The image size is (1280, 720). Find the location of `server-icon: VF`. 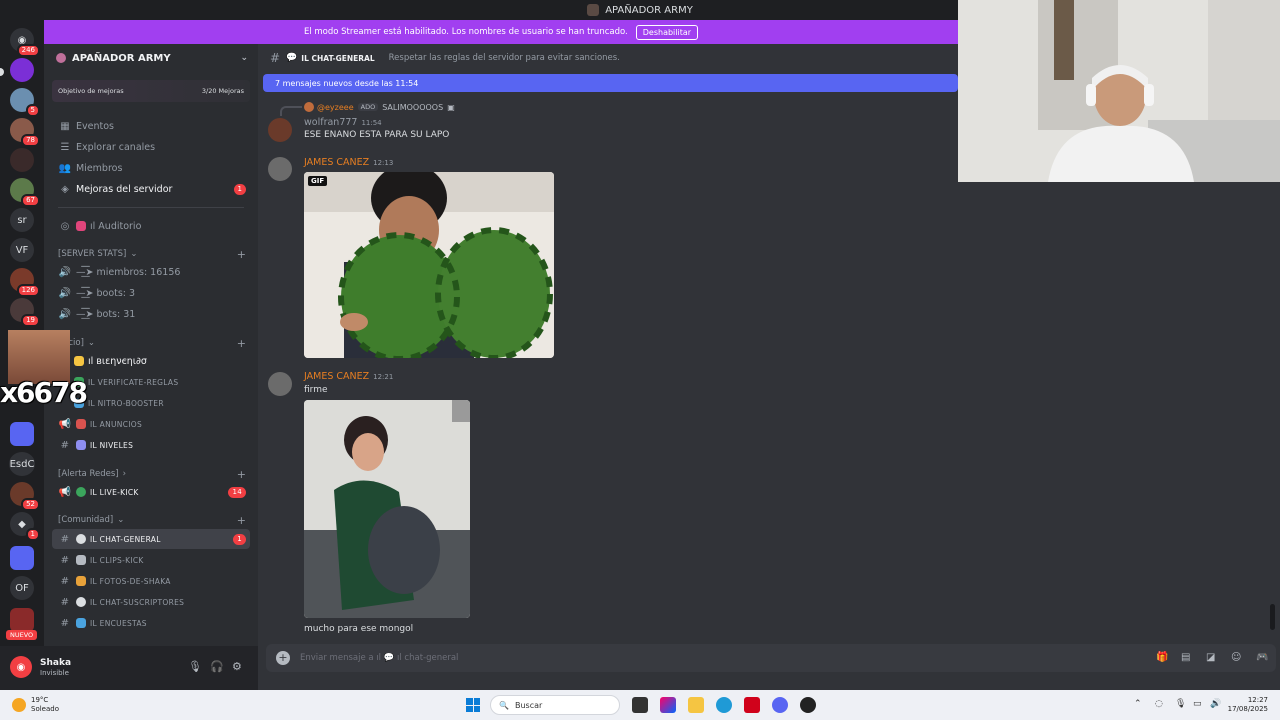

server-icon: VF is located at coordinates (22, 250).